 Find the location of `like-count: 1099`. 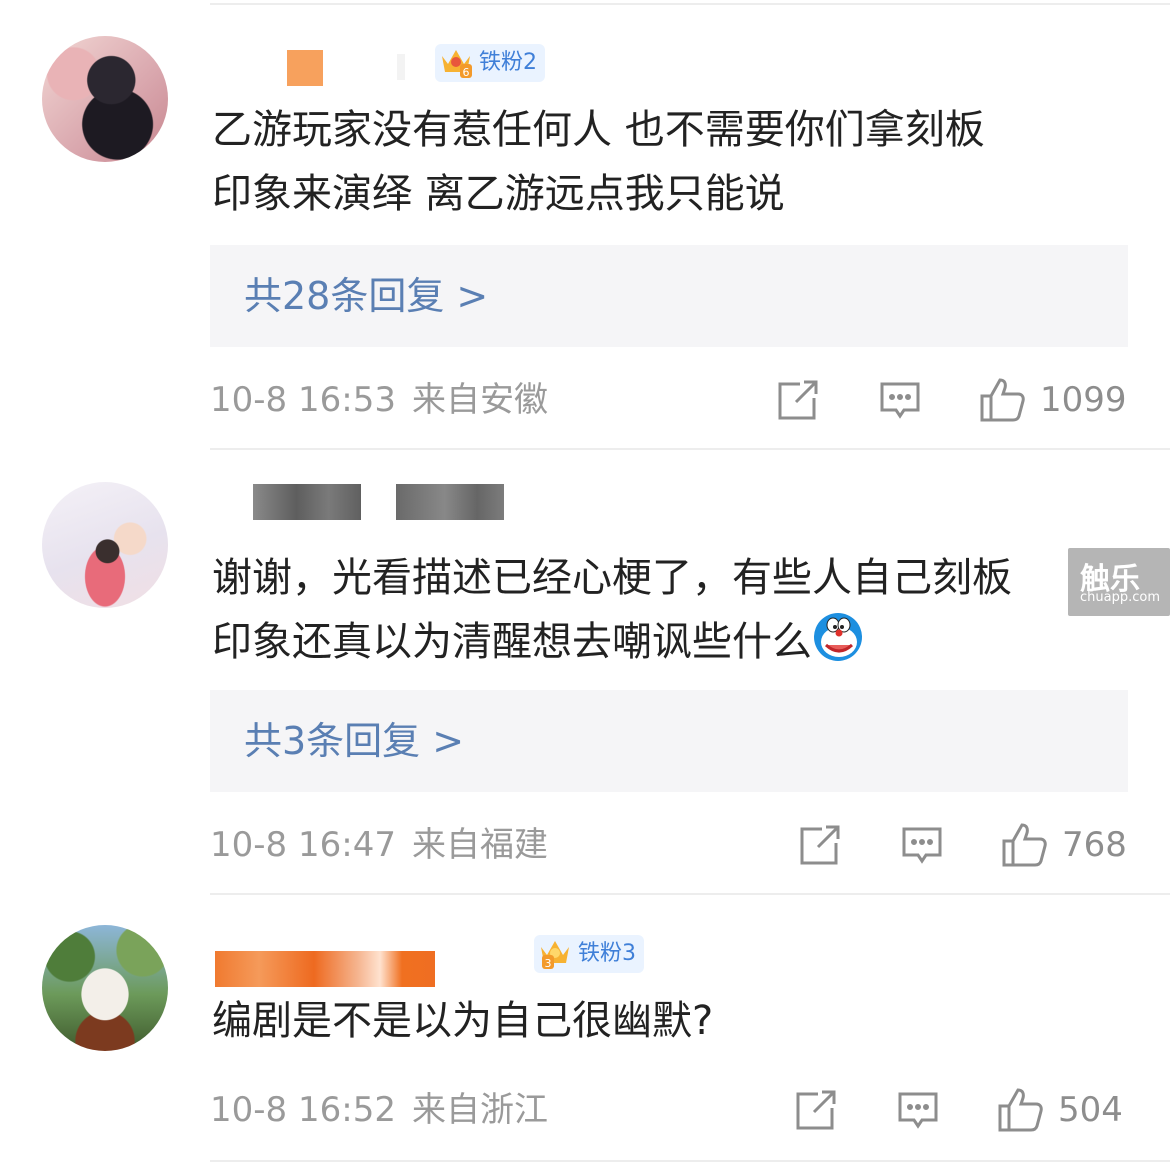

like-count: 1099 is located at coordinates (1083, 400).